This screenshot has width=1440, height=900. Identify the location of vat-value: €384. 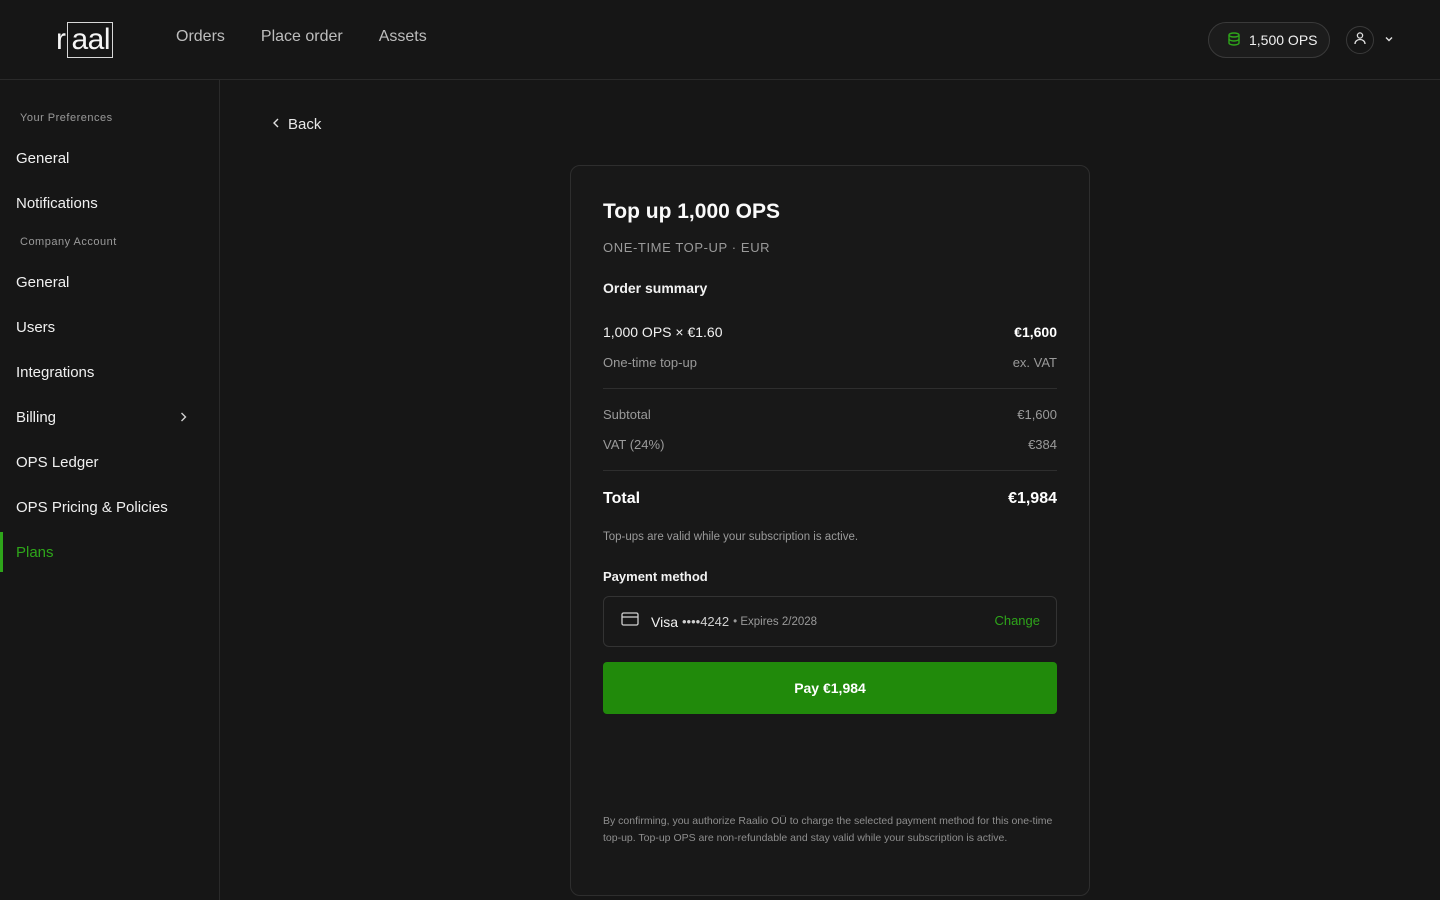
(1042, 444).